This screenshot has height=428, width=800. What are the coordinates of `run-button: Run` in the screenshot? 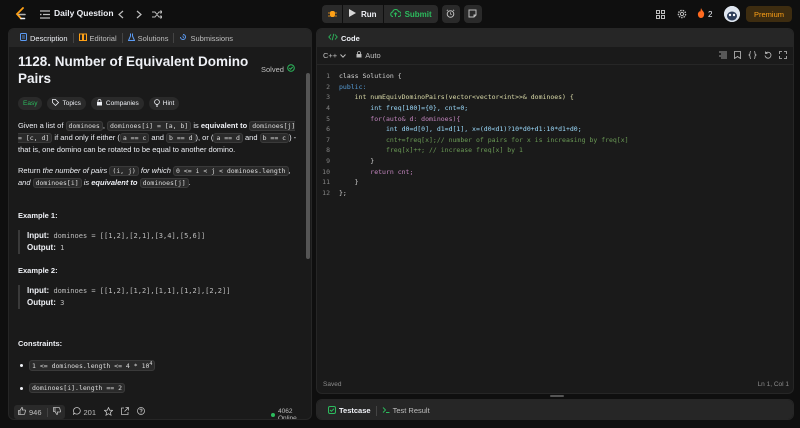 It's located at (363, 14).